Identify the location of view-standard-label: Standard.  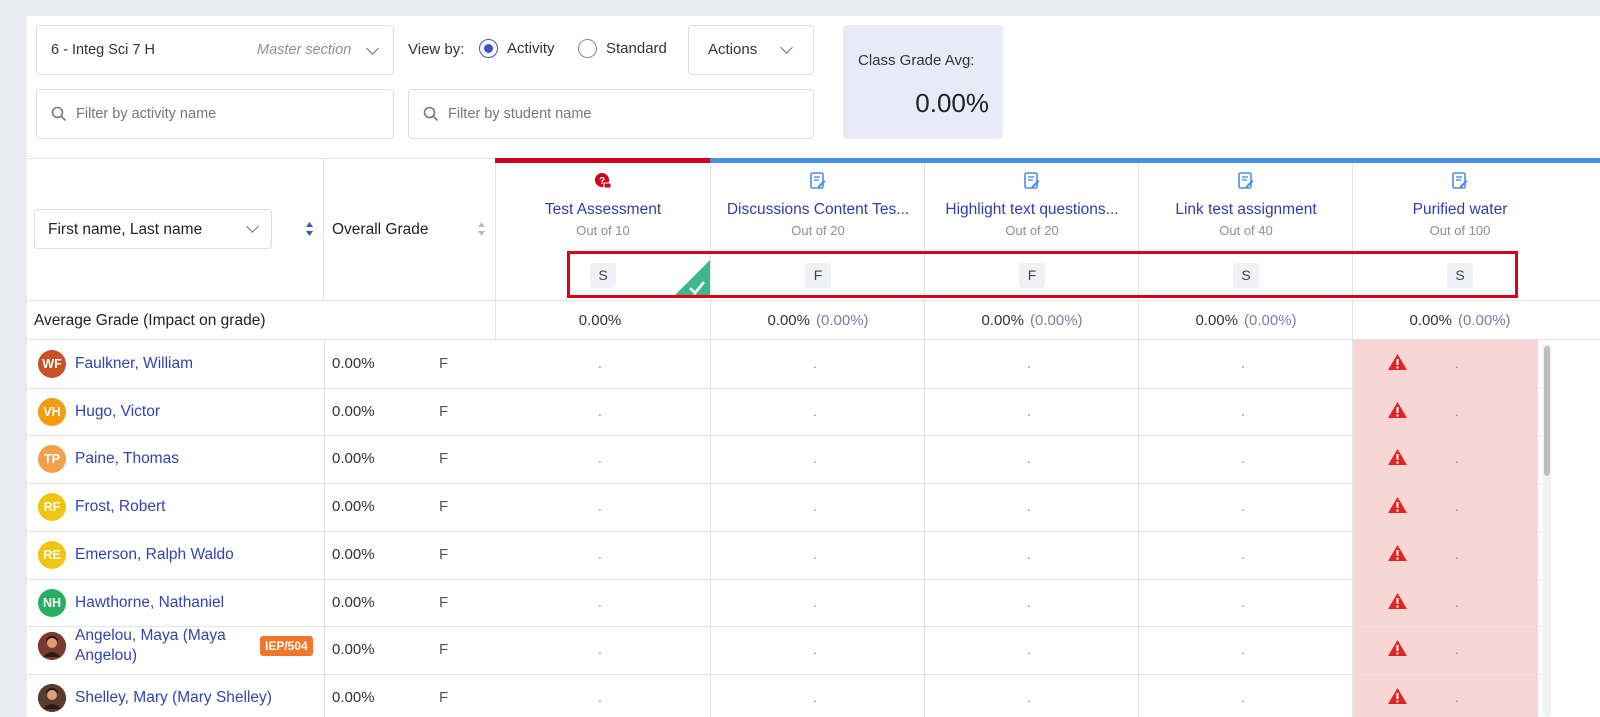
(636, 48).